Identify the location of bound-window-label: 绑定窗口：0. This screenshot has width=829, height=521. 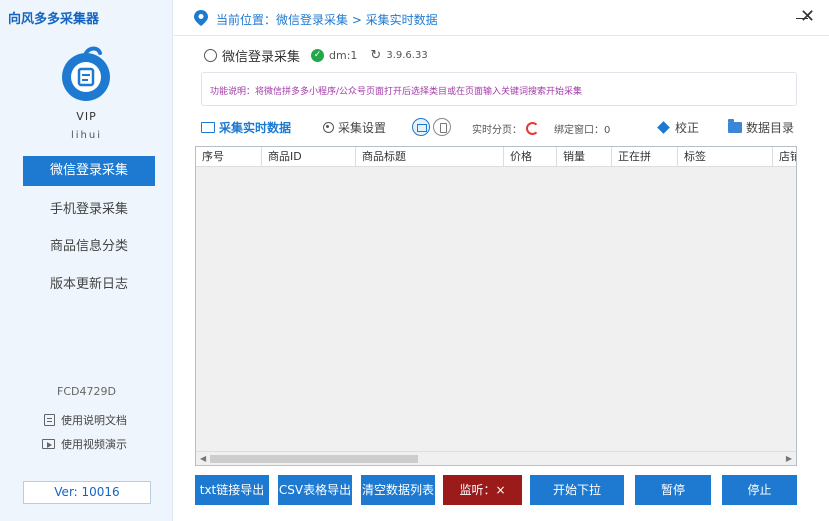
(582, 130).